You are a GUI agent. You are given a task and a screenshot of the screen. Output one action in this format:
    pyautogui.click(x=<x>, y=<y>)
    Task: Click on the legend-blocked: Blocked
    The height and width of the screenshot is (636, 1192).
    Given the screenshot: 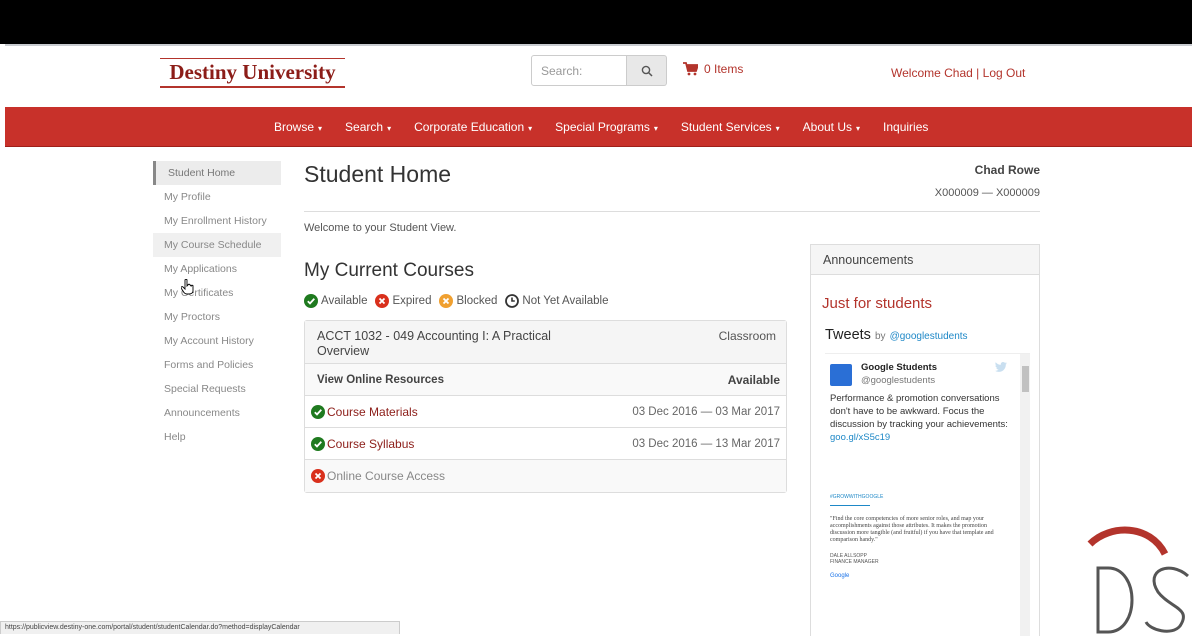 What is the action you would take?
    pyautogui.click(x=468, y=301)
    